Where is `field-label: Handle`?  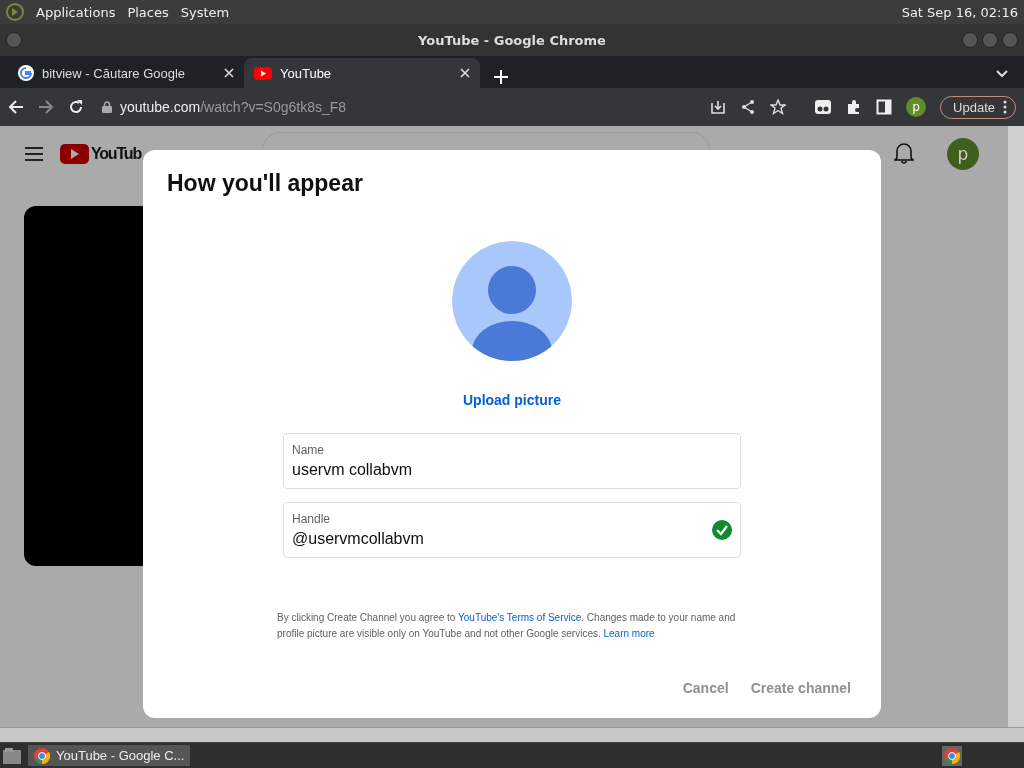 field-label: Handle is located at coordinates (312, 519).